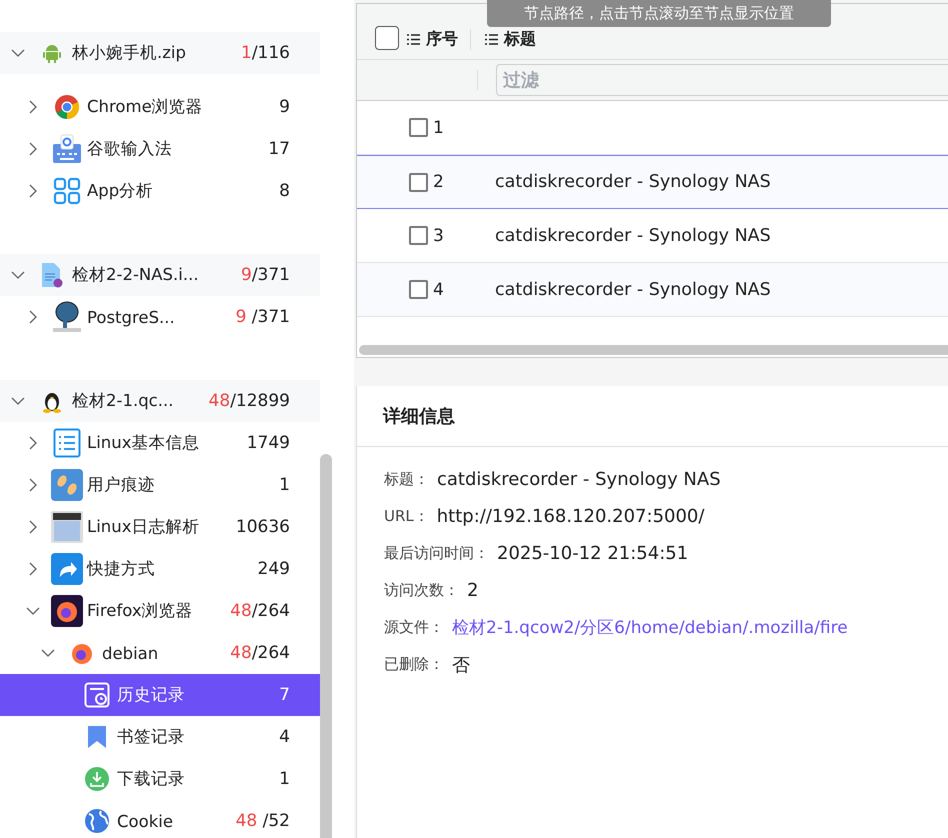 The image size is (948, 838). Describe the element at coordinates (97, 695) in the screenshot. I see `history-calendar-icon` at that location.